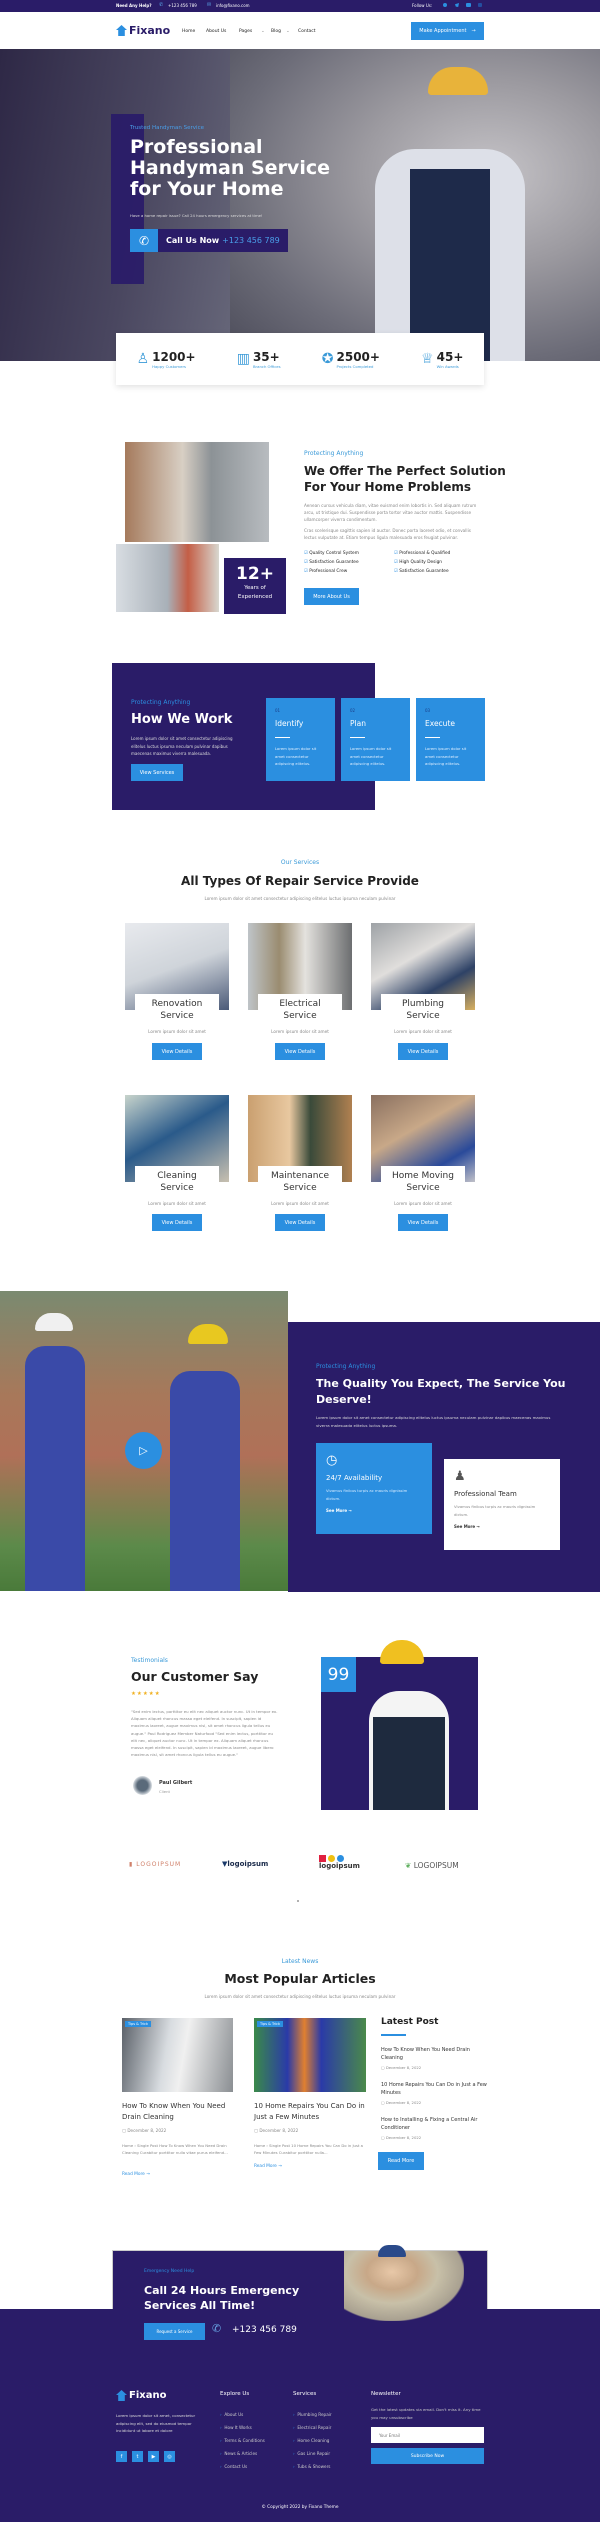  What do you see at coordinates (445, 5) in the screenshot?
I see `facebook-icon` at bounding box center [445, 5].